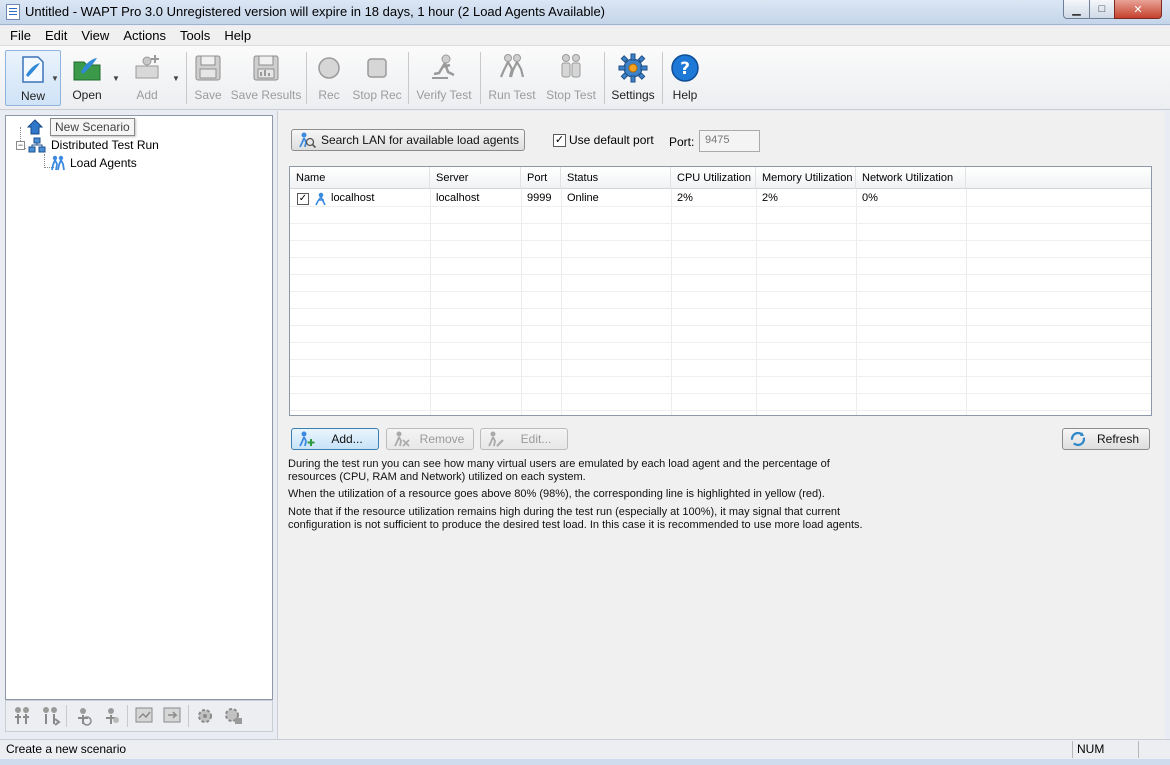 The image size is (1170, 765). I want to click on maximize-button: □, so click(1102, 9).